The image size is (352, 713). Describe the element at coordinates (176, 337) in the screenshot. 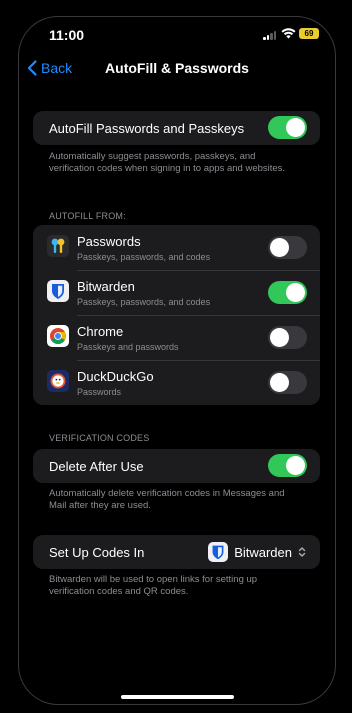

I see `app-row-chrome: Chrome Passkeys and passwords` at that location.